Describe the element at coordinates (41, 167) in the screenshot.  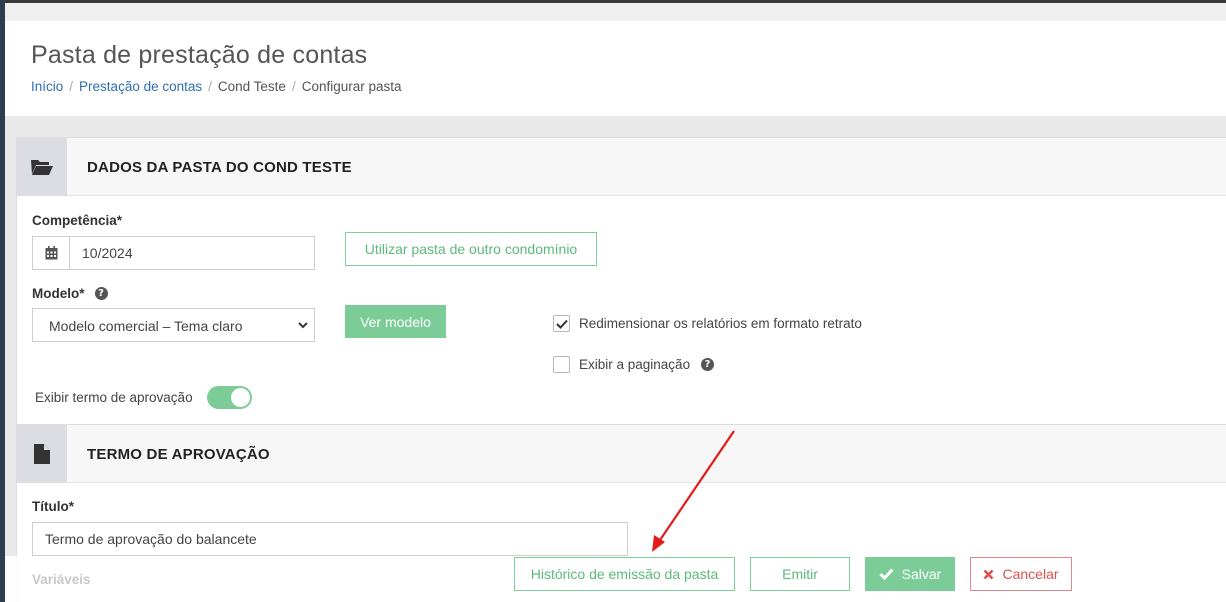
I see `folder-open-icon` at that location.